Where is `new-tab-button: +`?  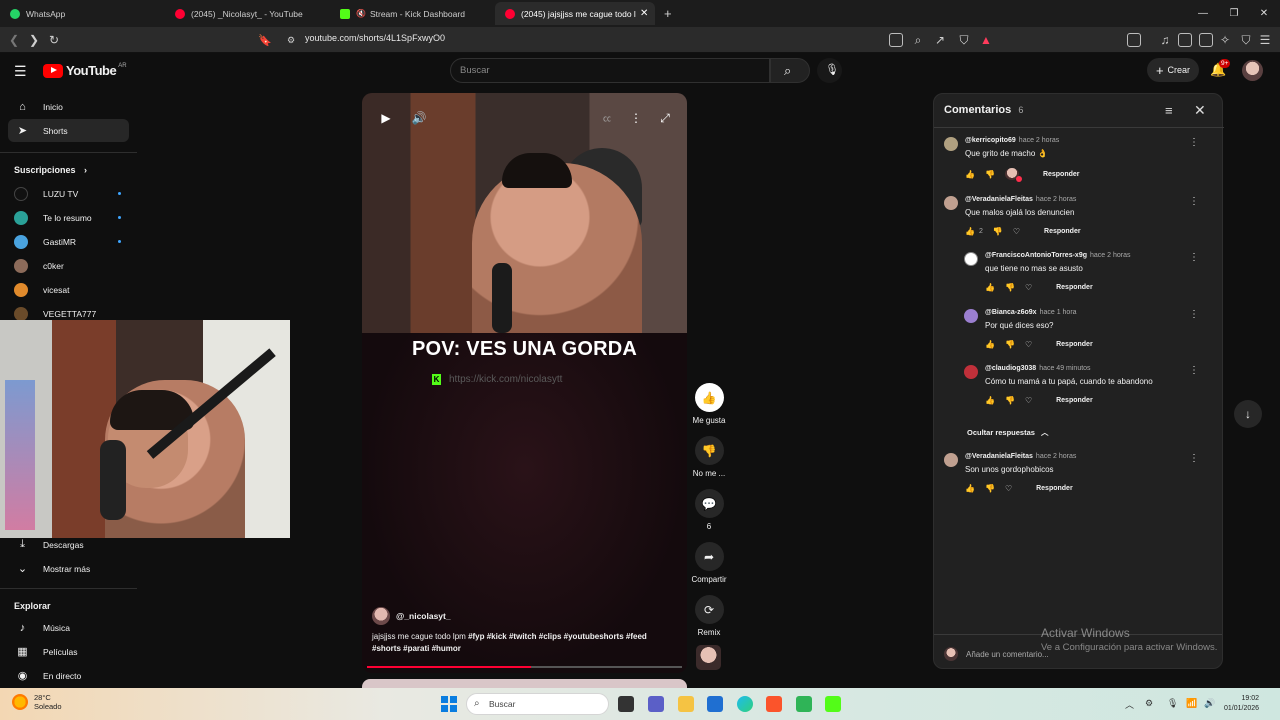 new-tab-button: + is located at coordinates (670, 13).